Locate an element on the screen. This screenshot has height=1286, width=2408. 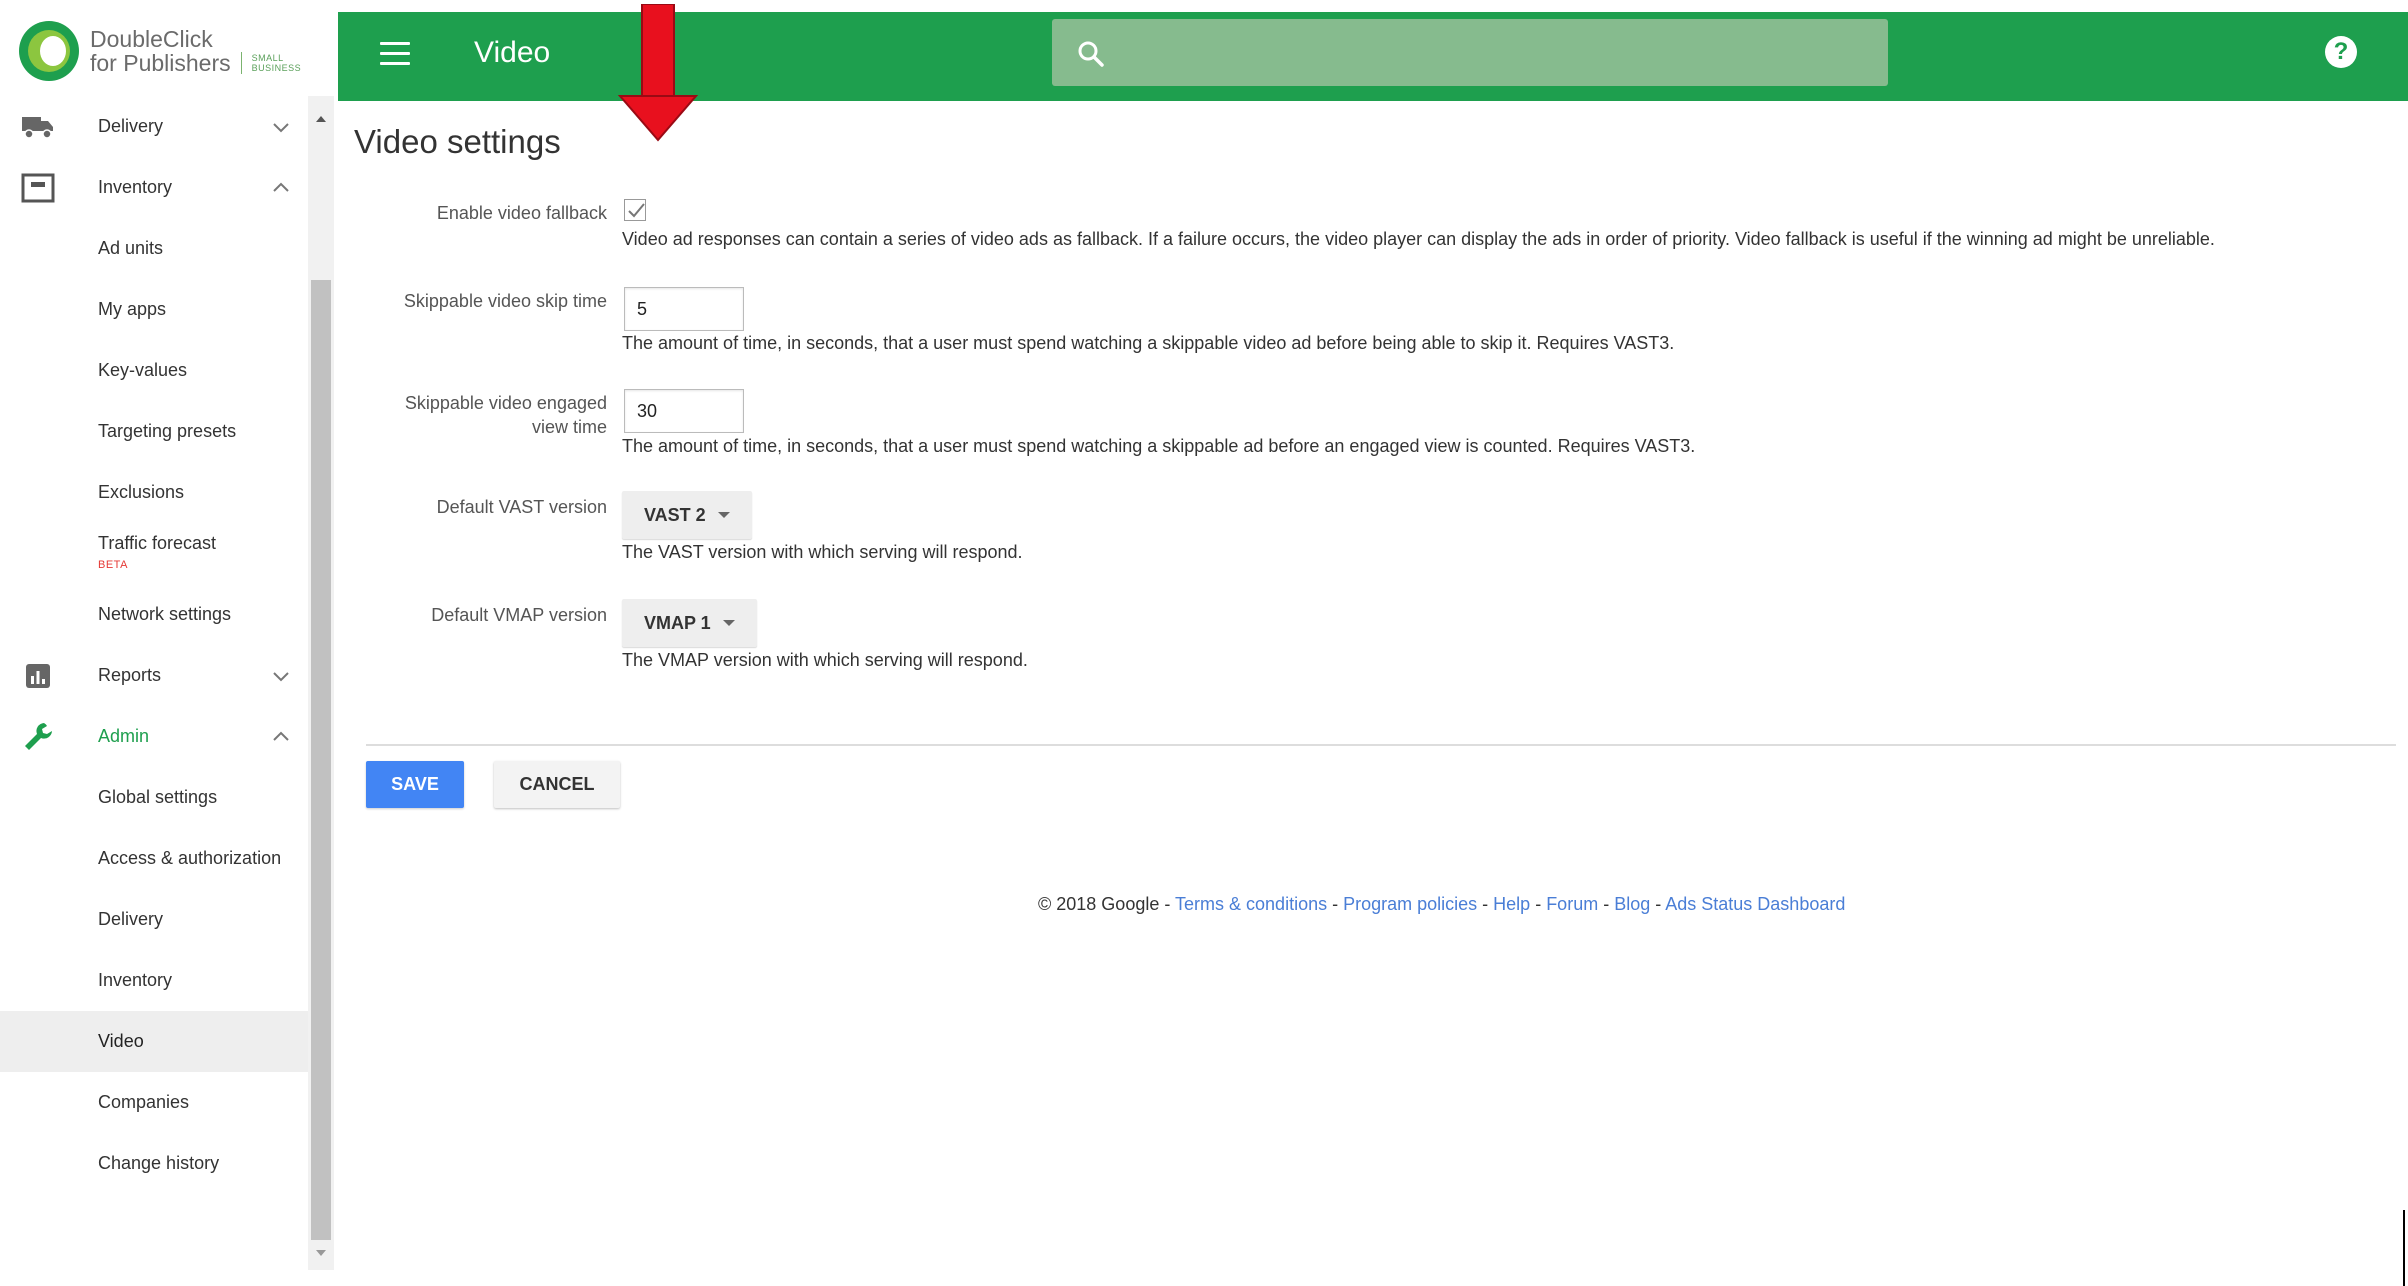
dfp-logo-icon is located at coordinates (49, 51).